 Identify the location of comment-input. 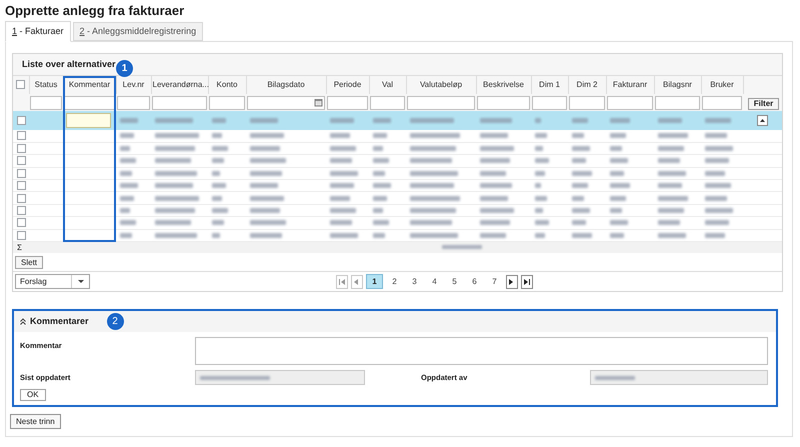
(88, 120).